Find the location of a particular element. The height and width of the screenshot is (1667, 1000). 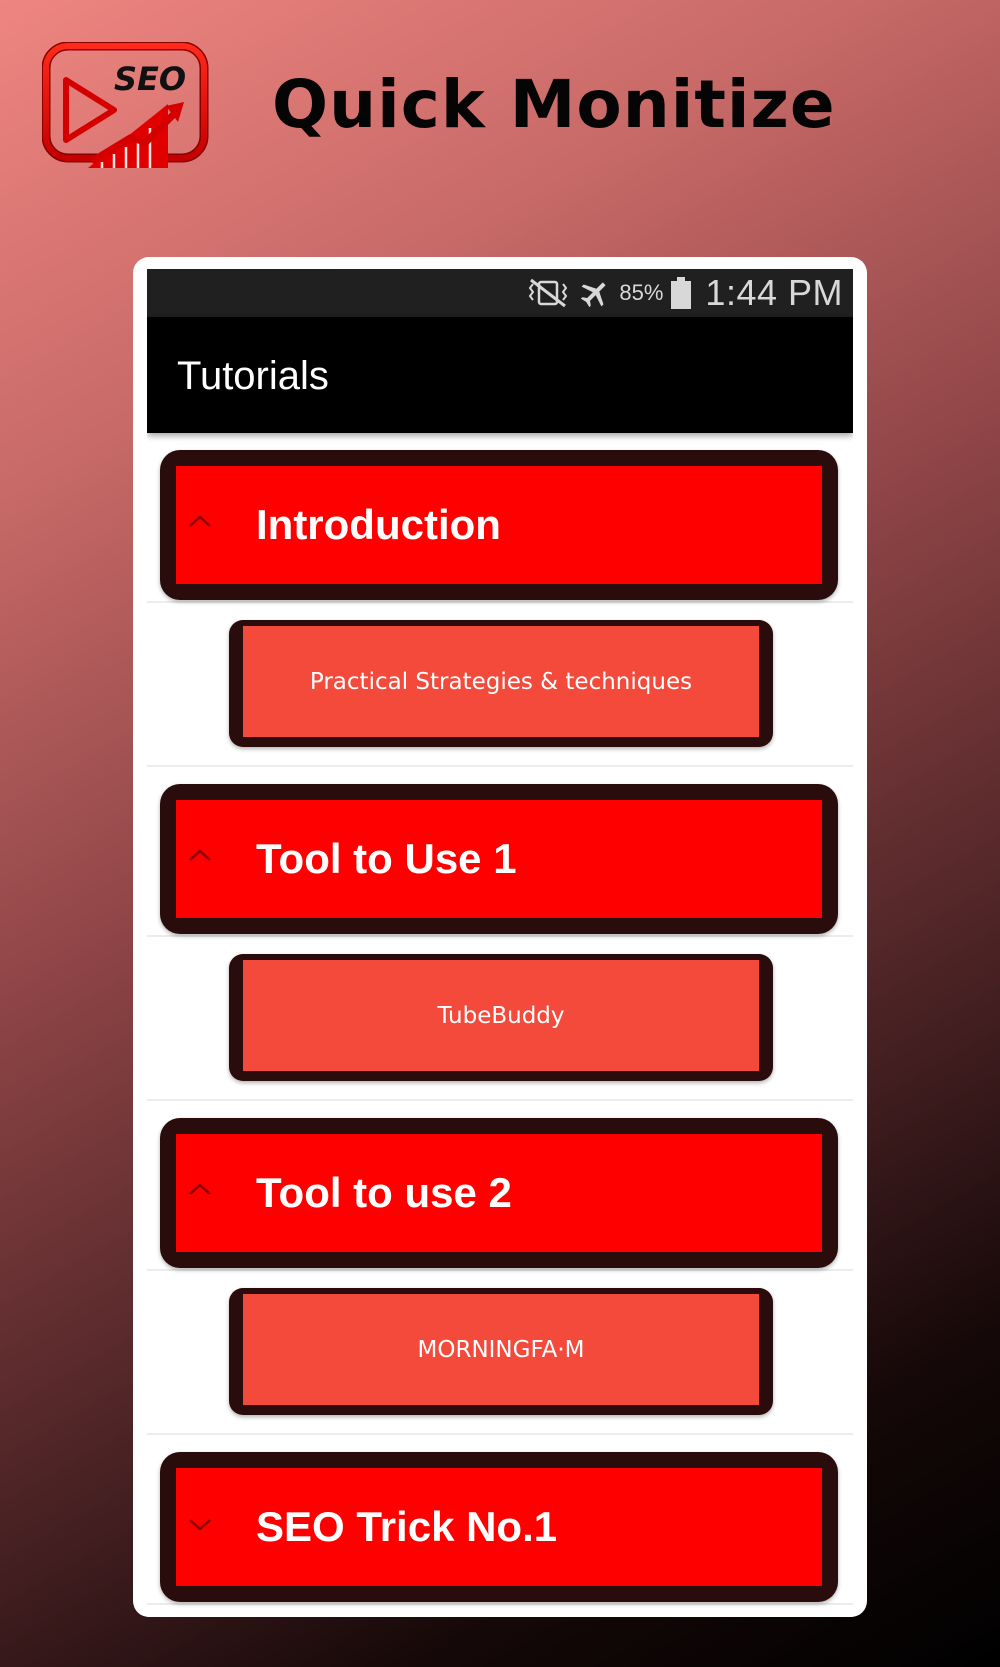

app-bar-title: Tutorials is located at coordinates (253, 376).